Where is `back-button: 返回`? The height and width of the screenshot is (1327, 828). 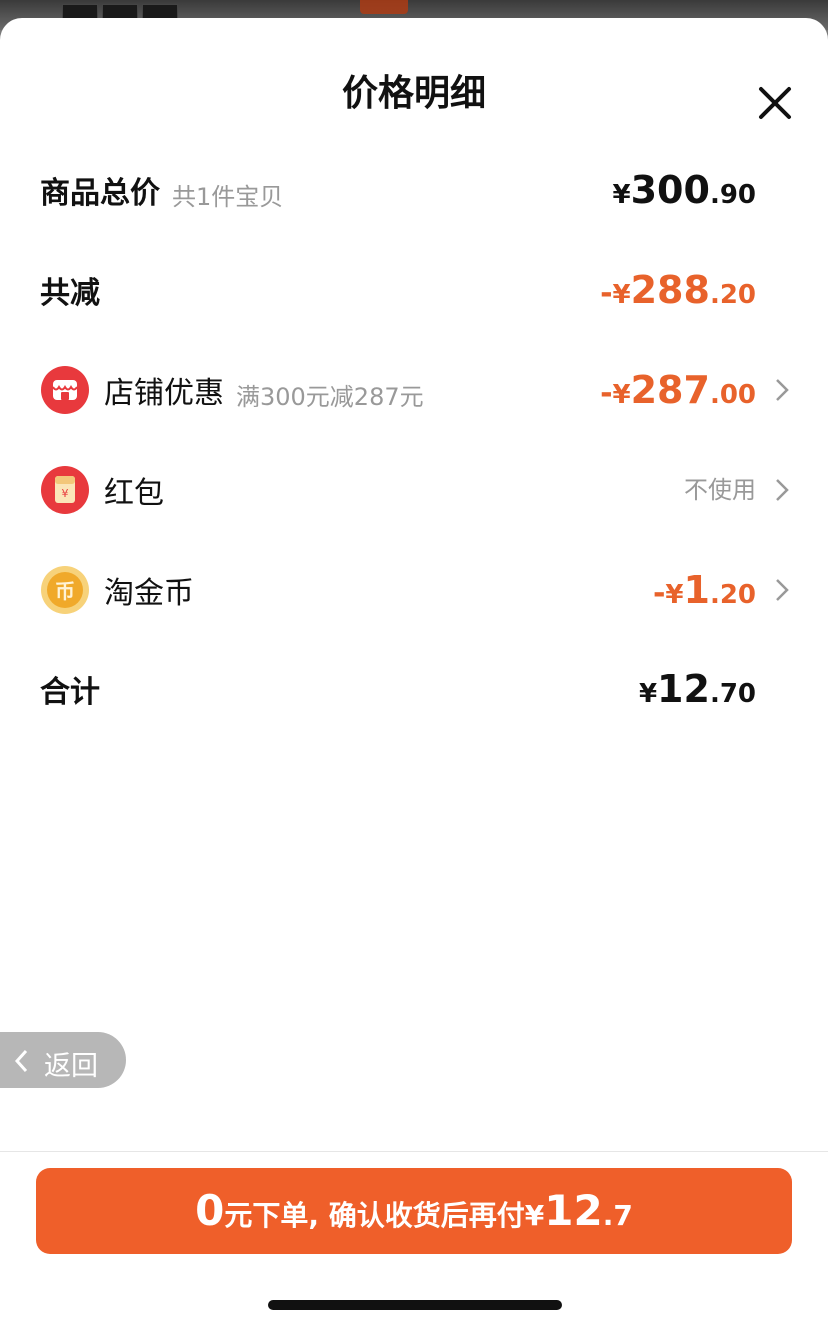 back-button: 返回 is located at coordinates (63, 1060).